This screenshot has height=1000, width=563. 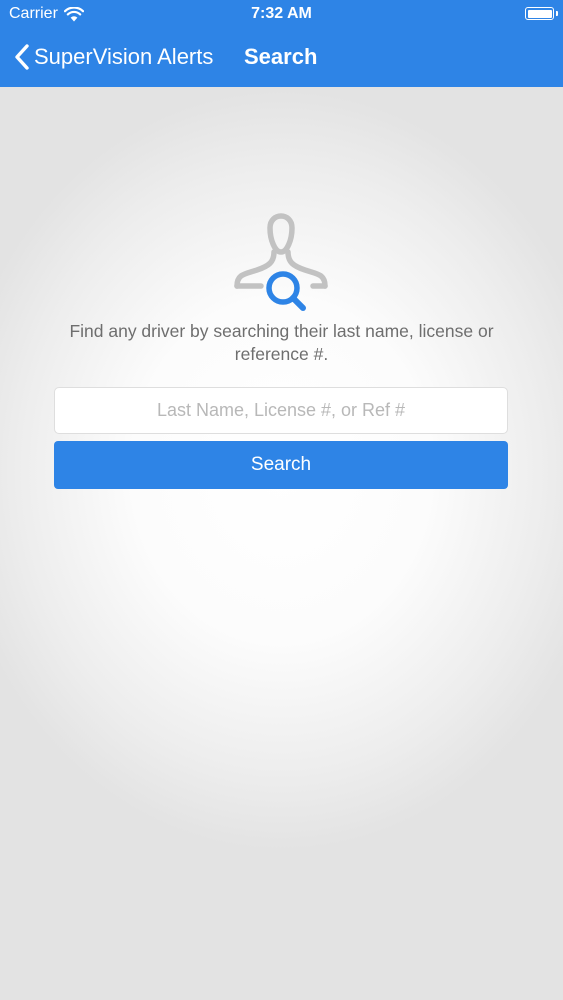 I want to click on person-search-icon, so click(x=281, y=262).